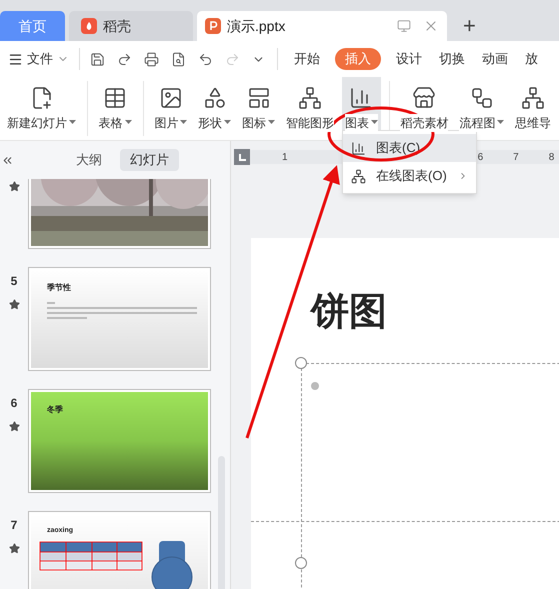 The width and height of the screenshot is (559, 589). Describe the element at coordinates (424, 98) in the screenshot. I see `store-icon` at that location.